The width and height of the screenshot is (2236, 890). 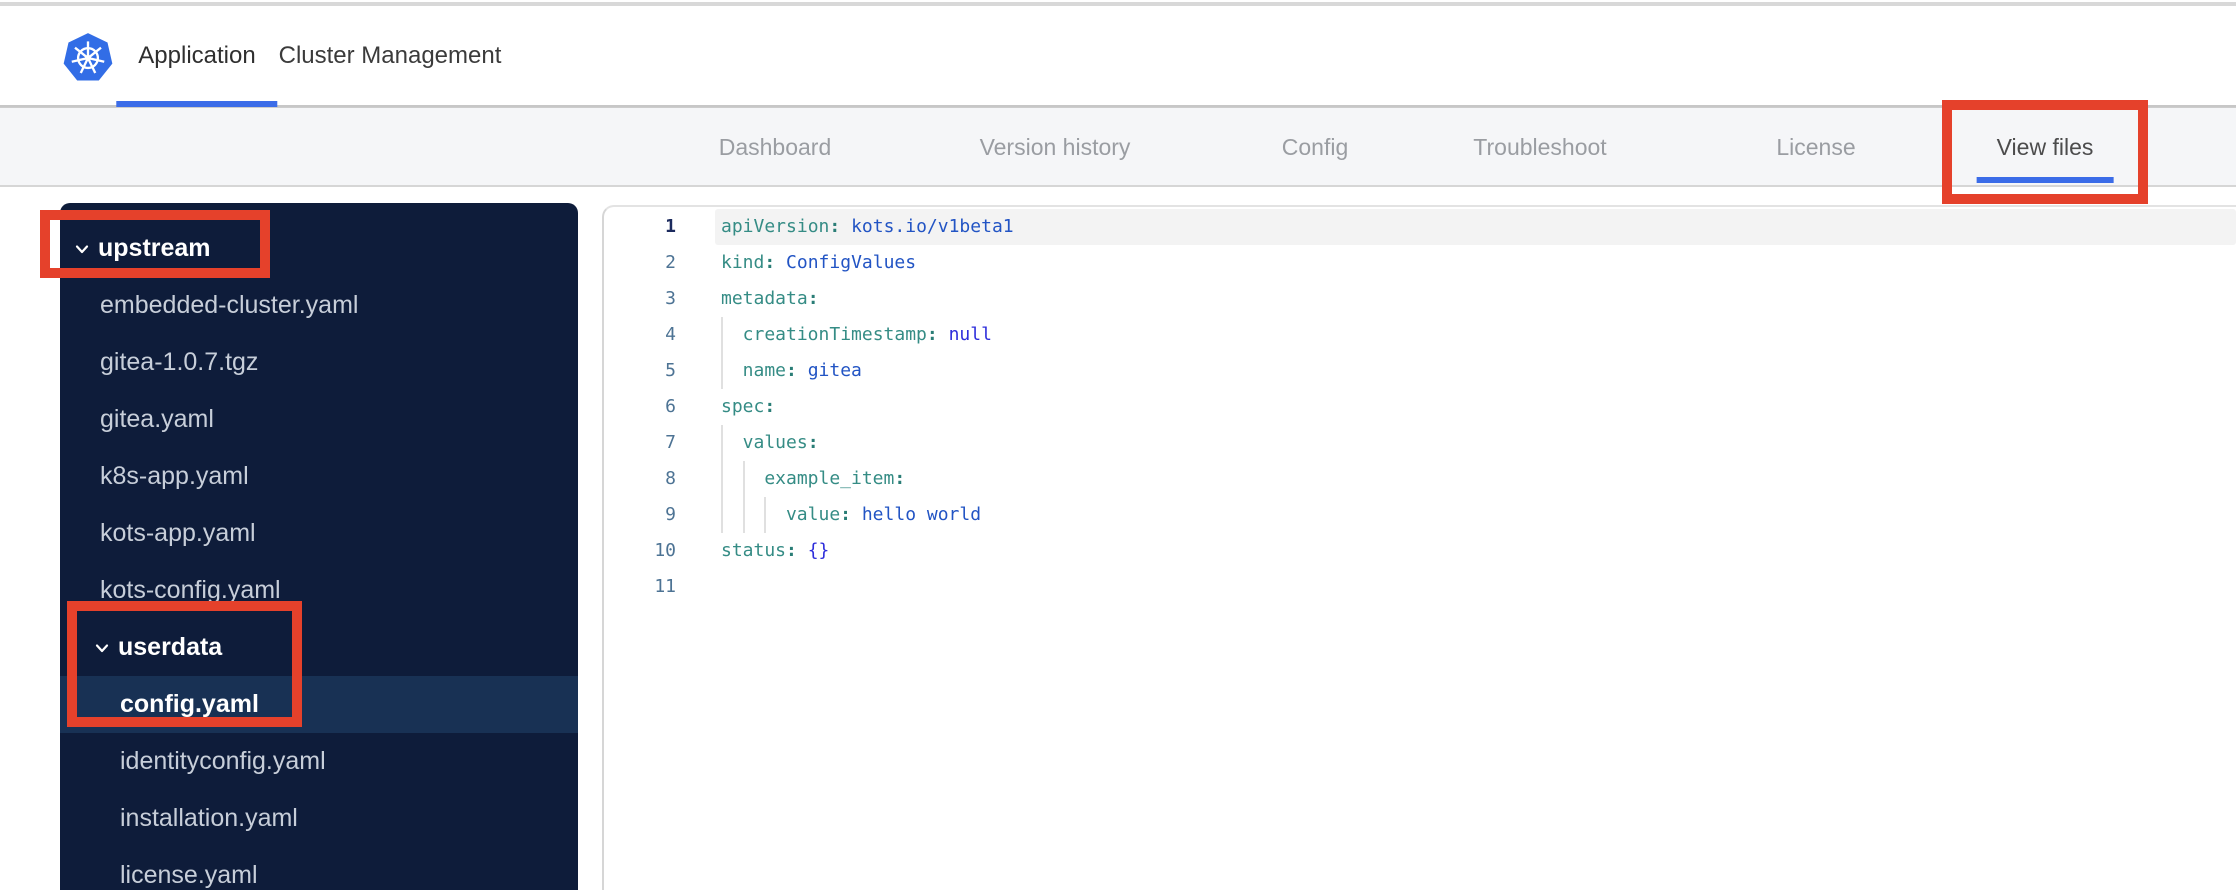 What do you see at coordinates (178, 533) in the screenshot?
I see `file-label: kots-app.yaml` at bounding box center [178, 533].